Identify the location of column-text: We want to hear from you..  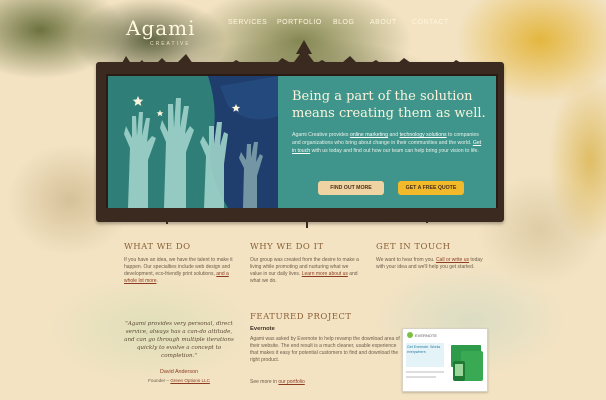
(406, 260).